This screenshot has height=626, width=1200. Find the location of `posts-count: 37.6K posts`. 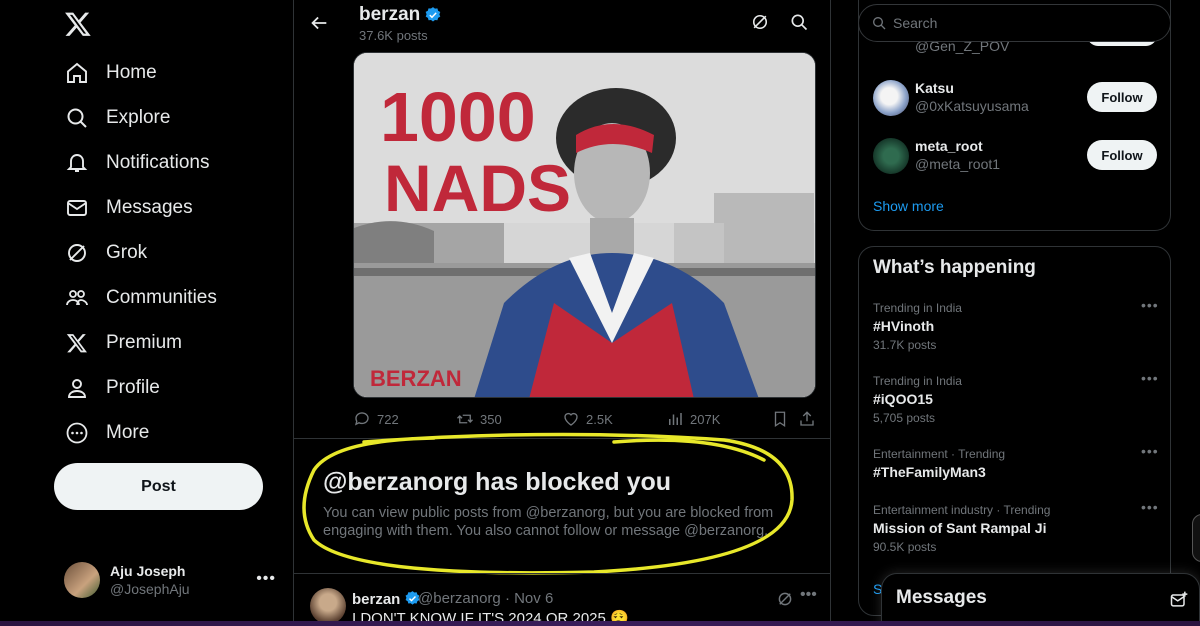

posts-count: 37.6K posts is located at coordinates (393, 35).